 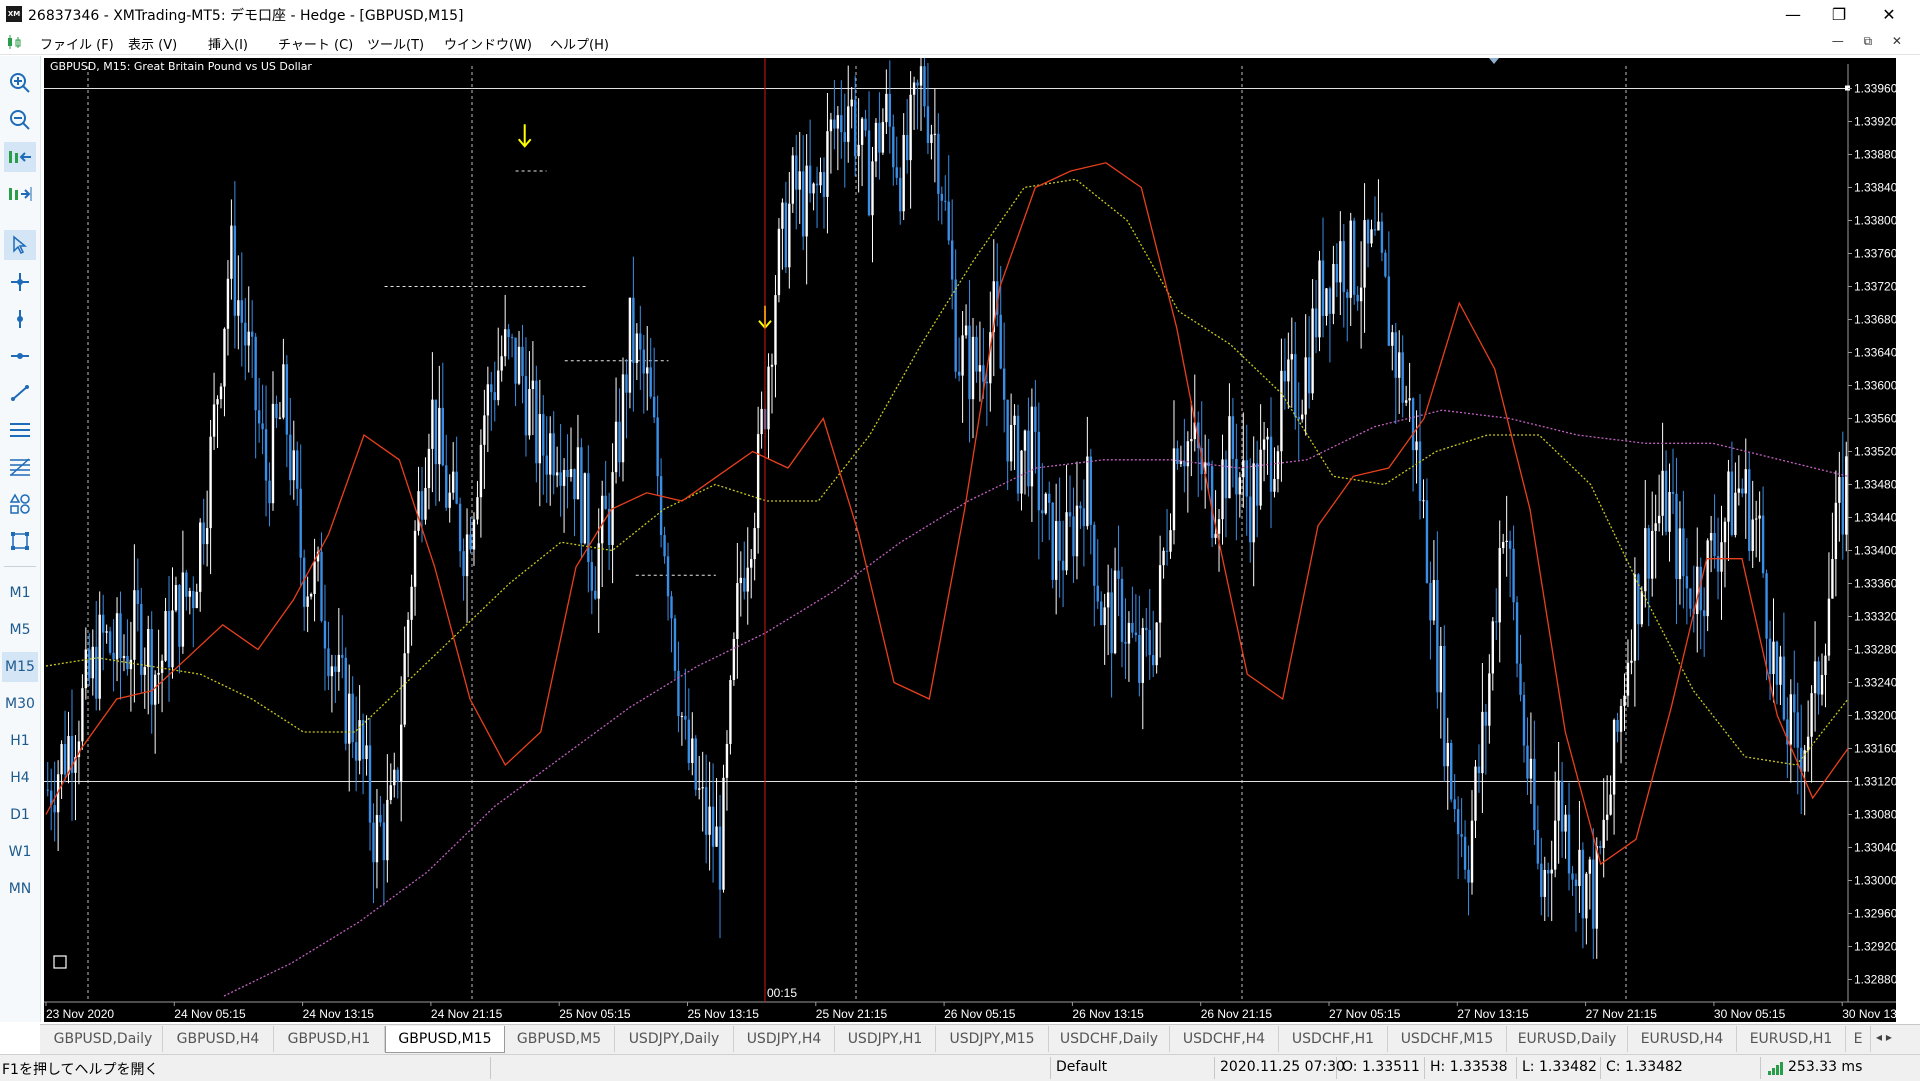 I want to click on zoom-in-icon, so click(x=20, y=83).